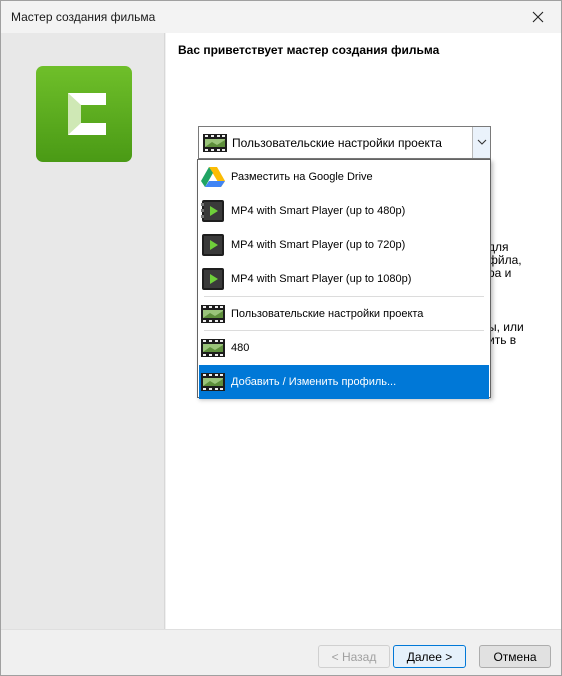 The height and width of the screenshot is (676, 562). I want to click on close-icon, so click(538, 17).